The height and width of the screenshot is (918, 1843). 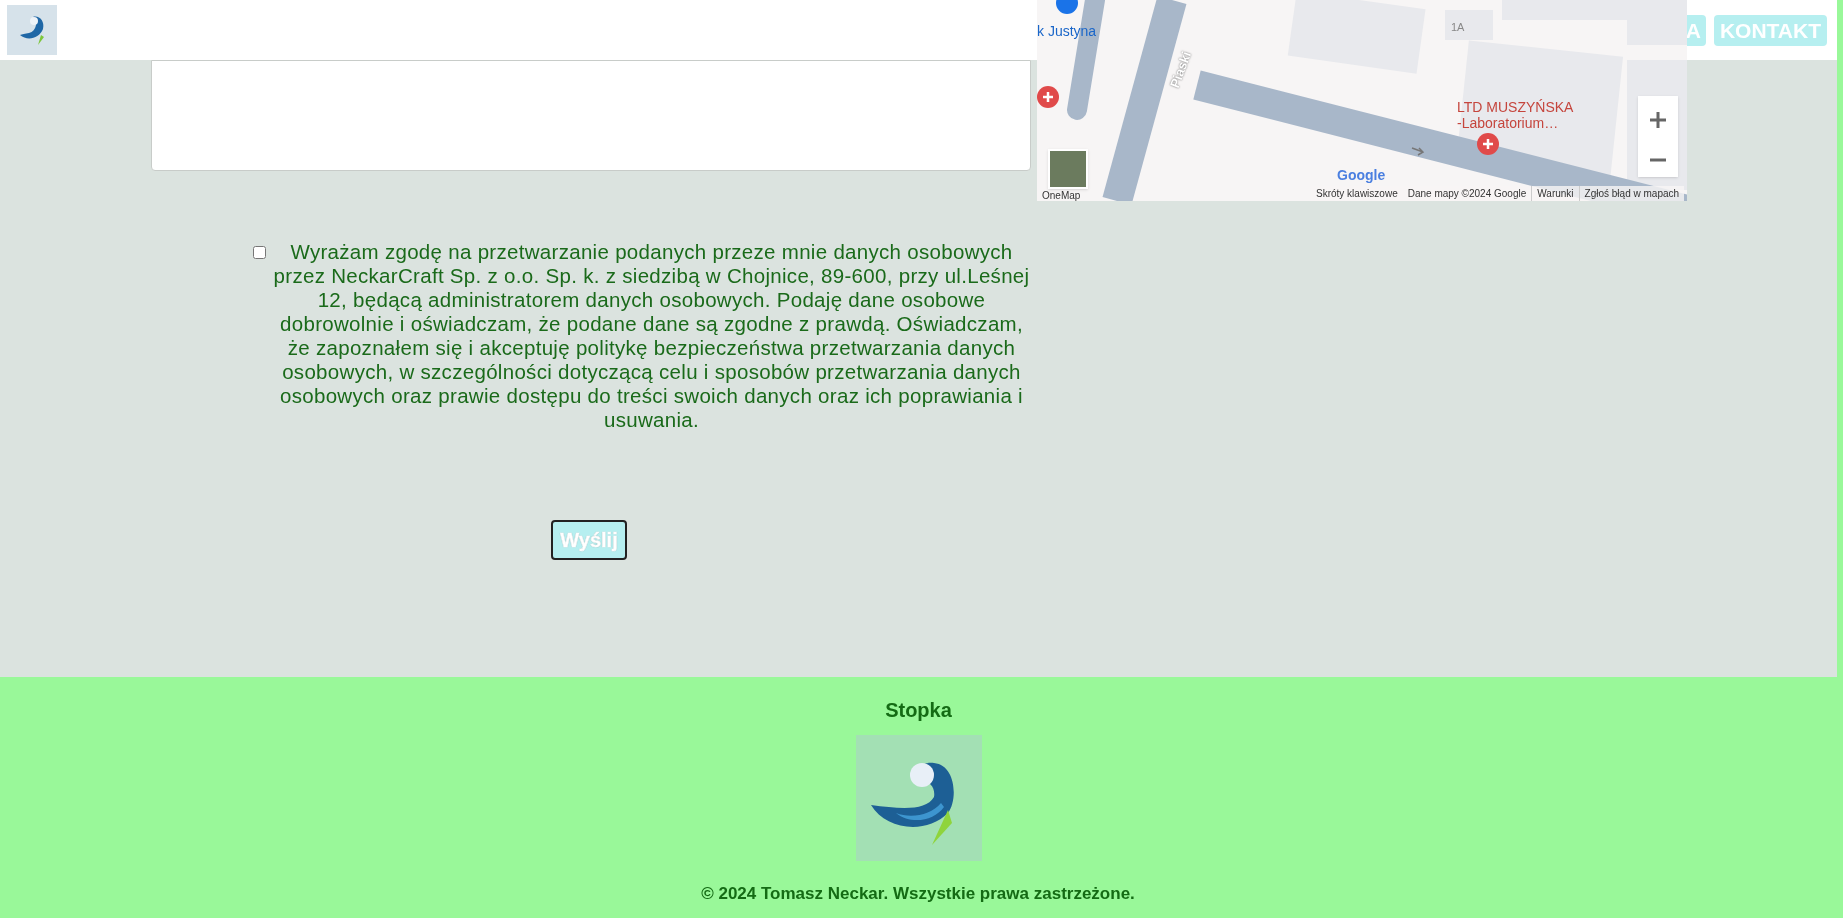 What do you see at coordinates (1357, 193) in the screenshot?
I see `map-link: Skróty klawiszowe` at bounding box center [1357, 193].